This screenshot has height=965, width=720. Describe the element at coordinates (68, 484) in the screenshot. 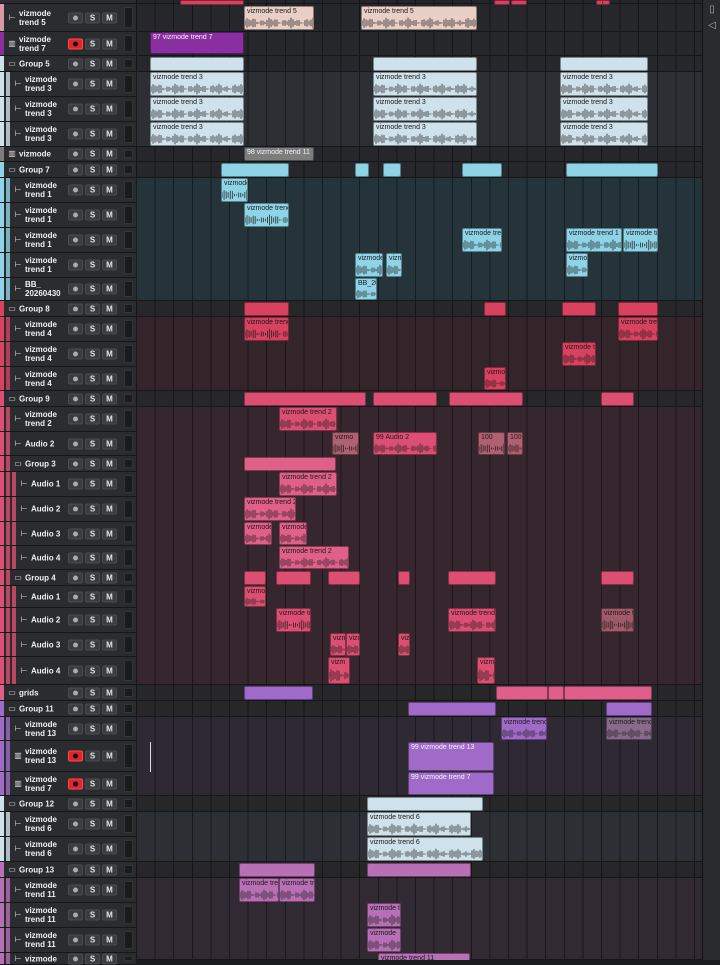

I see `track-header: ⊢ Audio 1 SM` at that location.